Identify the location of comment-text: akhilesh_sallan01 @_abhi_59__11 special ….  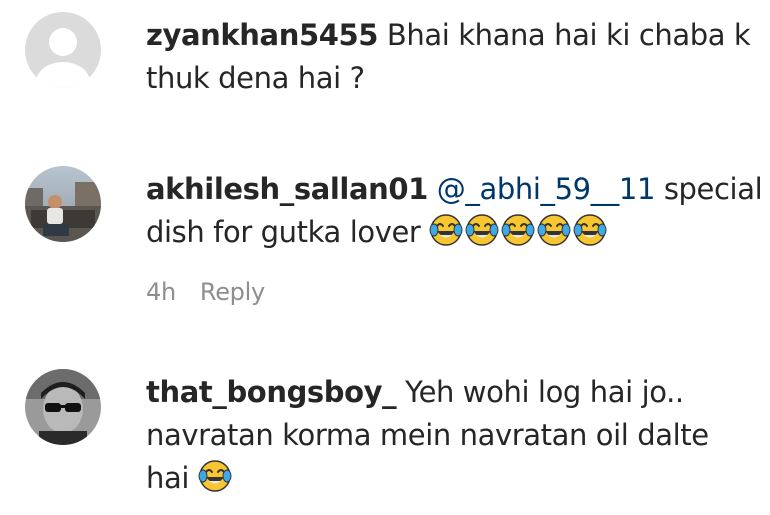
(454, 211).